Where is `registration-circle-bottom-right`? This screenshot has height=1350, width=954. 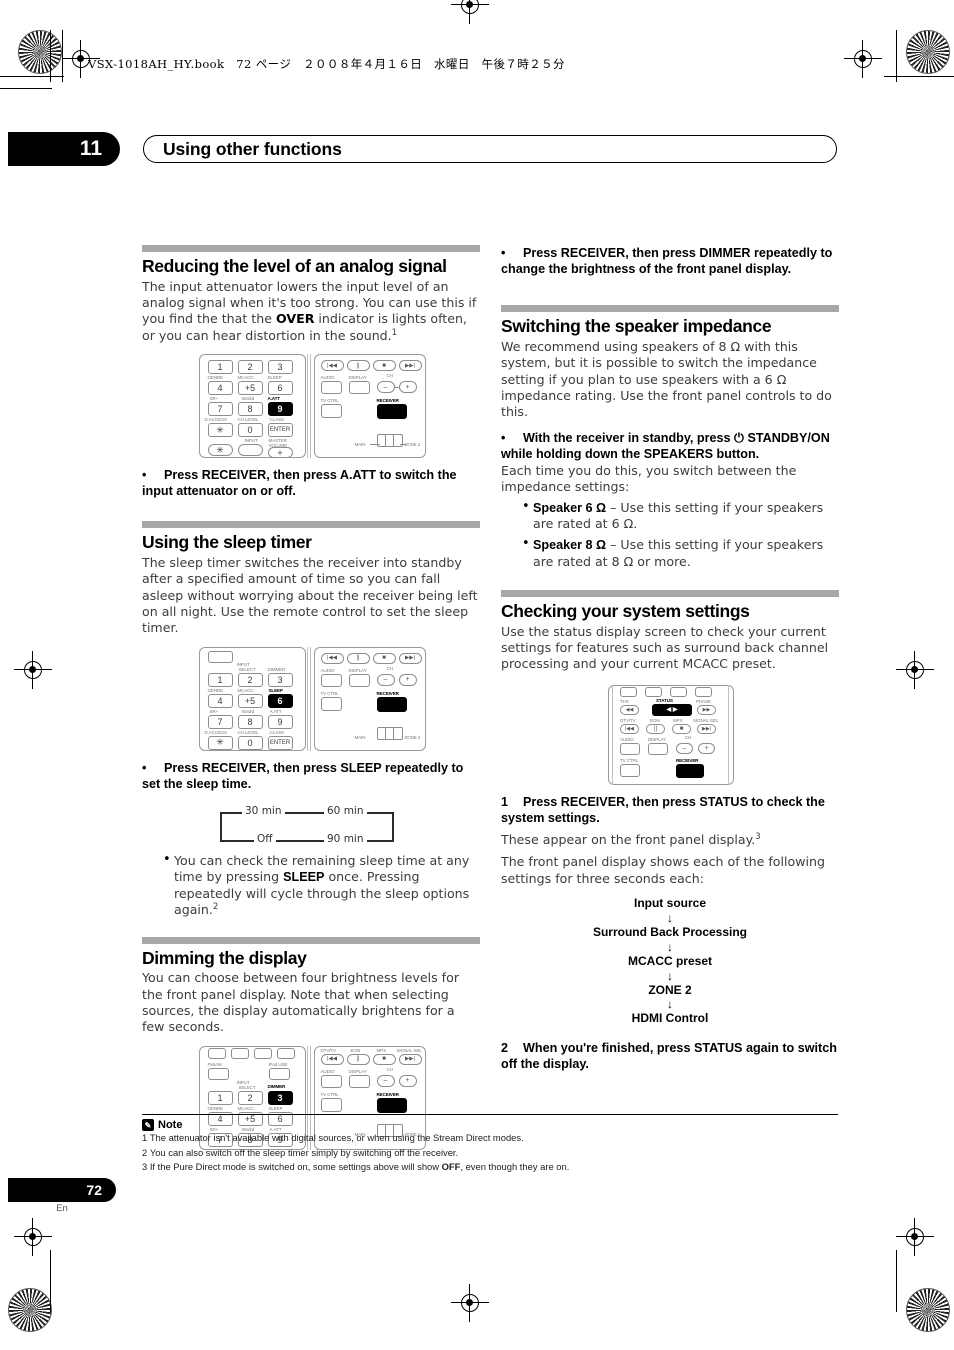
registration-circle-bottom-right is located at coordinates (928, 1310).